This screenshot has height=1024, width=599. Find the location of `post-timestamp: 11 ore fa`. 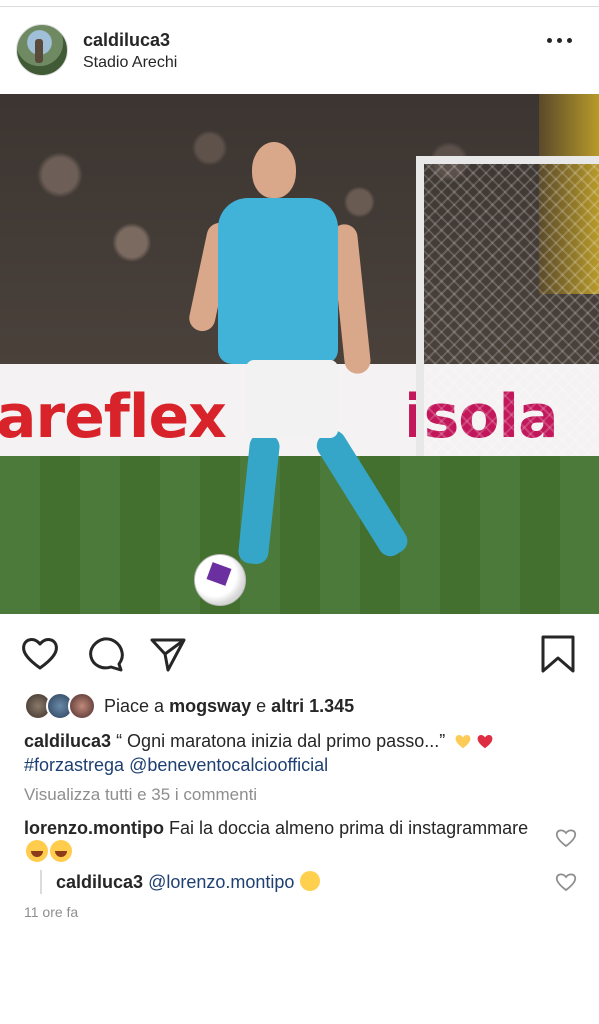

post-timestamp: 11 ore fa is located at coordinates (51, 912).